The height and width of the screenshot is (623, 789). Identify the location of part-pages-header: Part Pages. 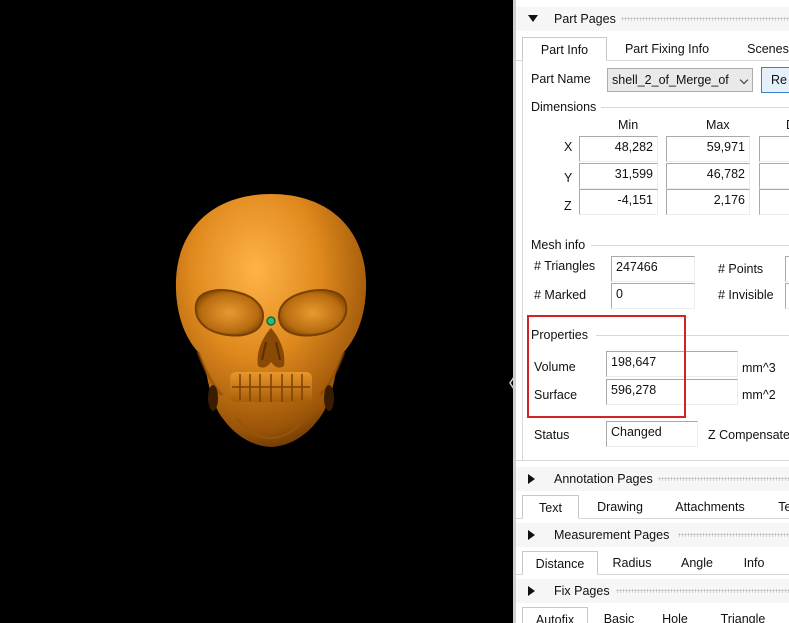
(652, 19).